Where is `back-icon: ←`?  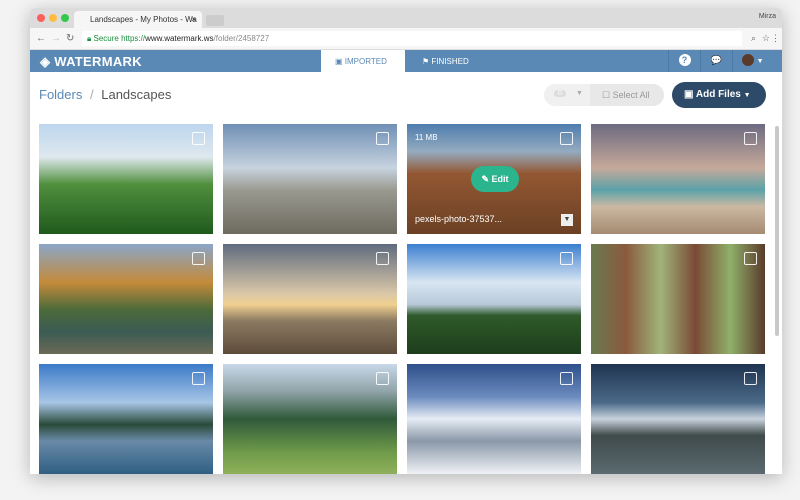
back-icon: ← is located at coordinates (41, 38).